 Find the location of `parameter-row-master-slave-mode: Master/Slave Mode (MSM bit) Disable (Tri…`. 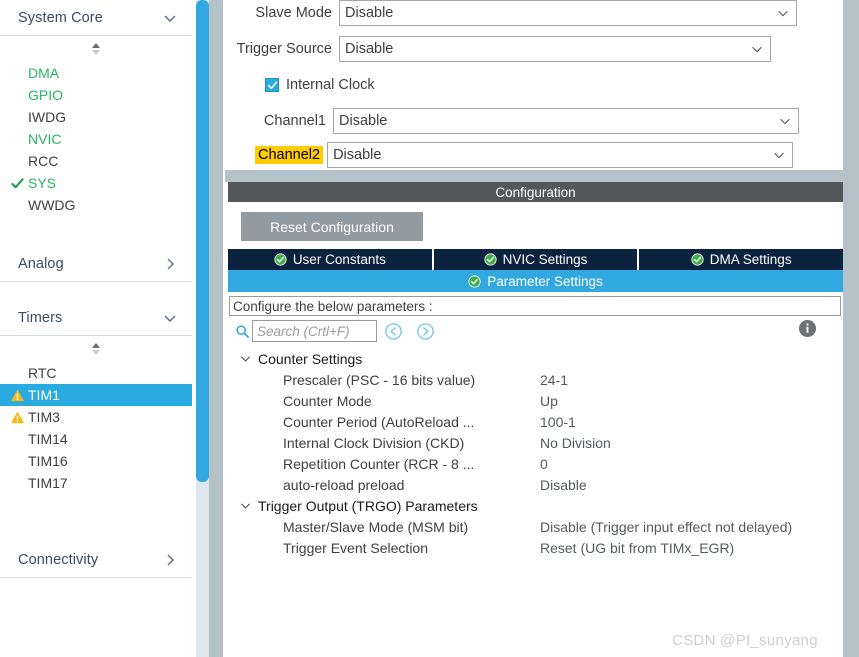

parameter-row-master-slave-mode: Master/Slave Mode (MSM bit) Disable (Tri… is located at coordinates (535, 526).